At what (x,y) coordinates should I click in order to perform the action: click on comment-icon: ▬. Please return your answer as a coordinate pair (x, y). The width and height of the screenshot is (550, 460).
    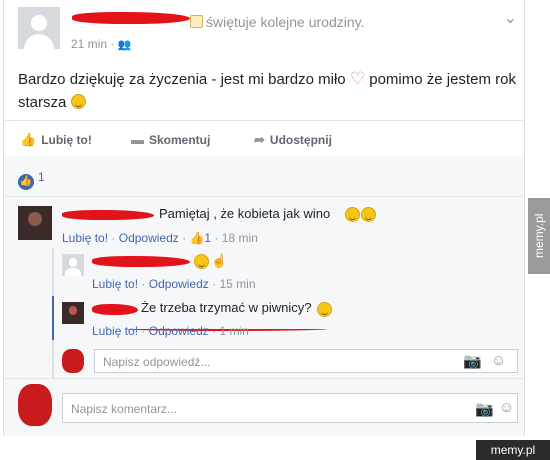
    Looking at the image, I should click on (137, 139).